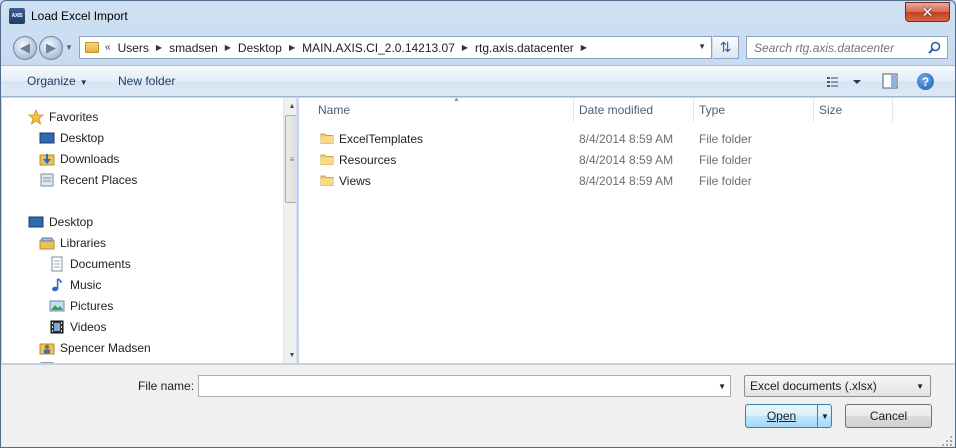 This screenshot has width=956, height=448. What do you see at coordinates (57, 285) in the screenshot?
I see `music-icon` at bounding box center [57, 285].